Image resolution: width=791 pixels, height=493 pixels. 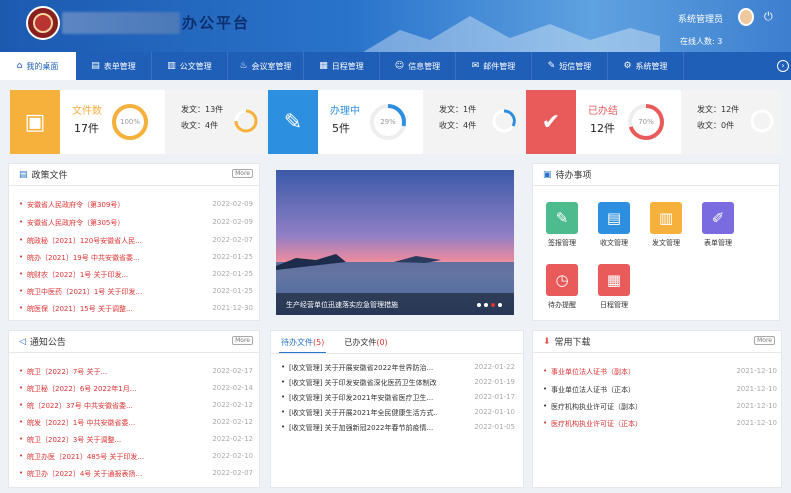 I want to click on panel-title: 待办事项, so click(x=573, y=176).